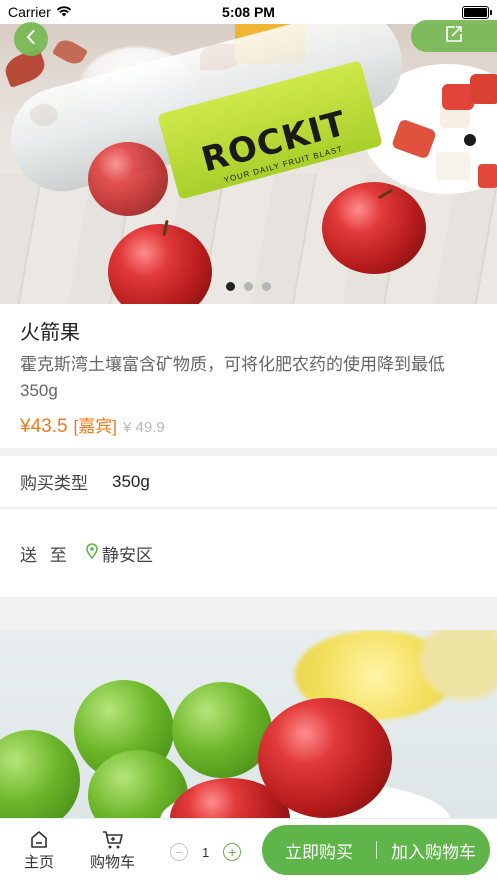 The image size is (497, 883). I want to click on nav-cart-label: 购物车, so click(113, 862).